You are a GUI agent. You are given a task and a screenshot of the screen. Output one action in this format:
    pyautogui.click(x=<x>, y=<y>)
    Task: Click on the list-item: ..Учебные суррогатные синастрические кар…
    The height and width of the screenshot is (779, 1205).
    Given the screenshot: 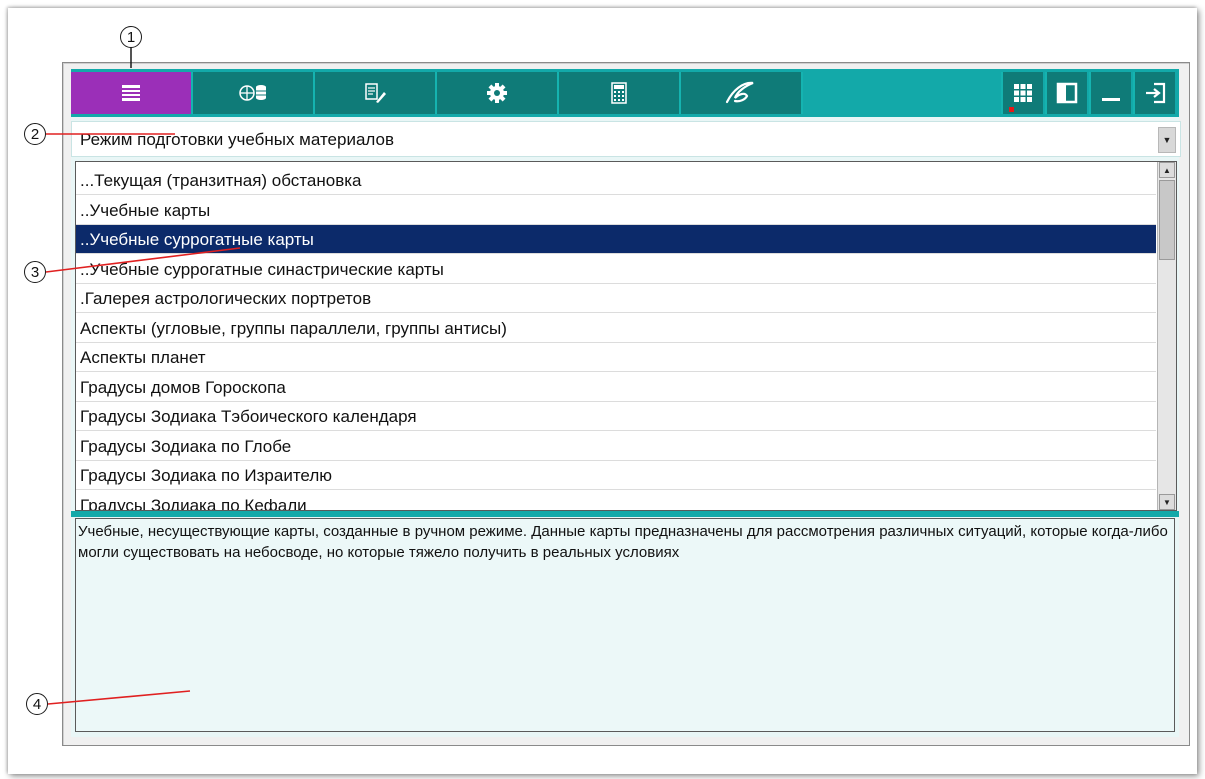 What is the action you would take?
    pyautogui.click(x=616, y=269)
    